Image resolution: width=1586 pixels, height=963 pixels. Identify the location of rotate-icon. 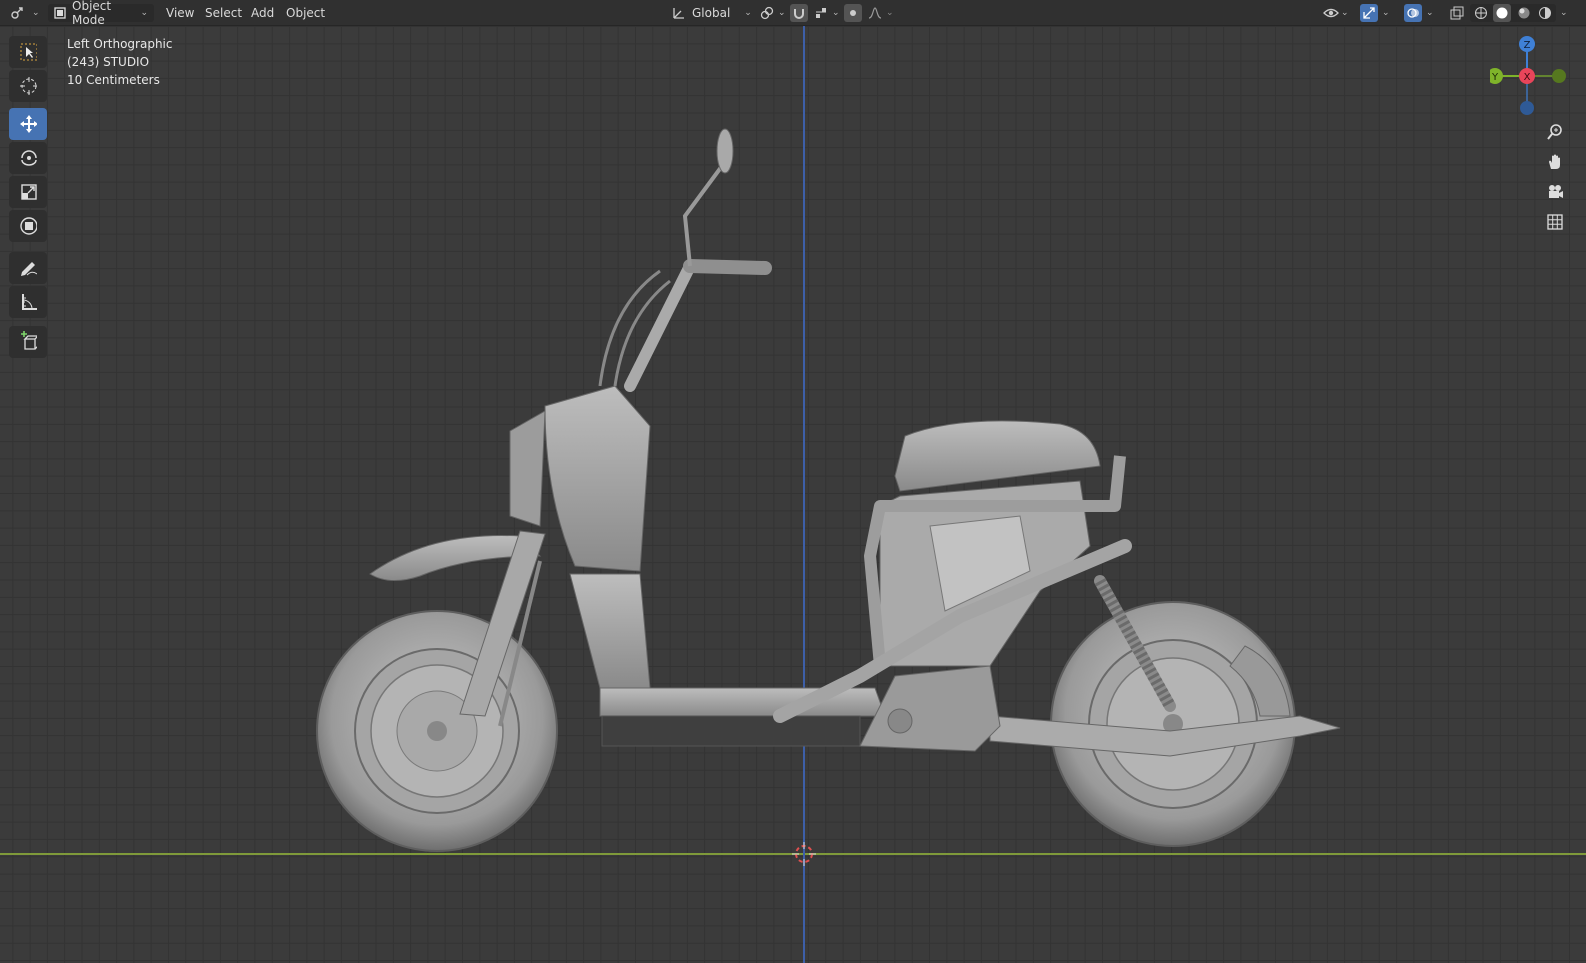
(28, 158).